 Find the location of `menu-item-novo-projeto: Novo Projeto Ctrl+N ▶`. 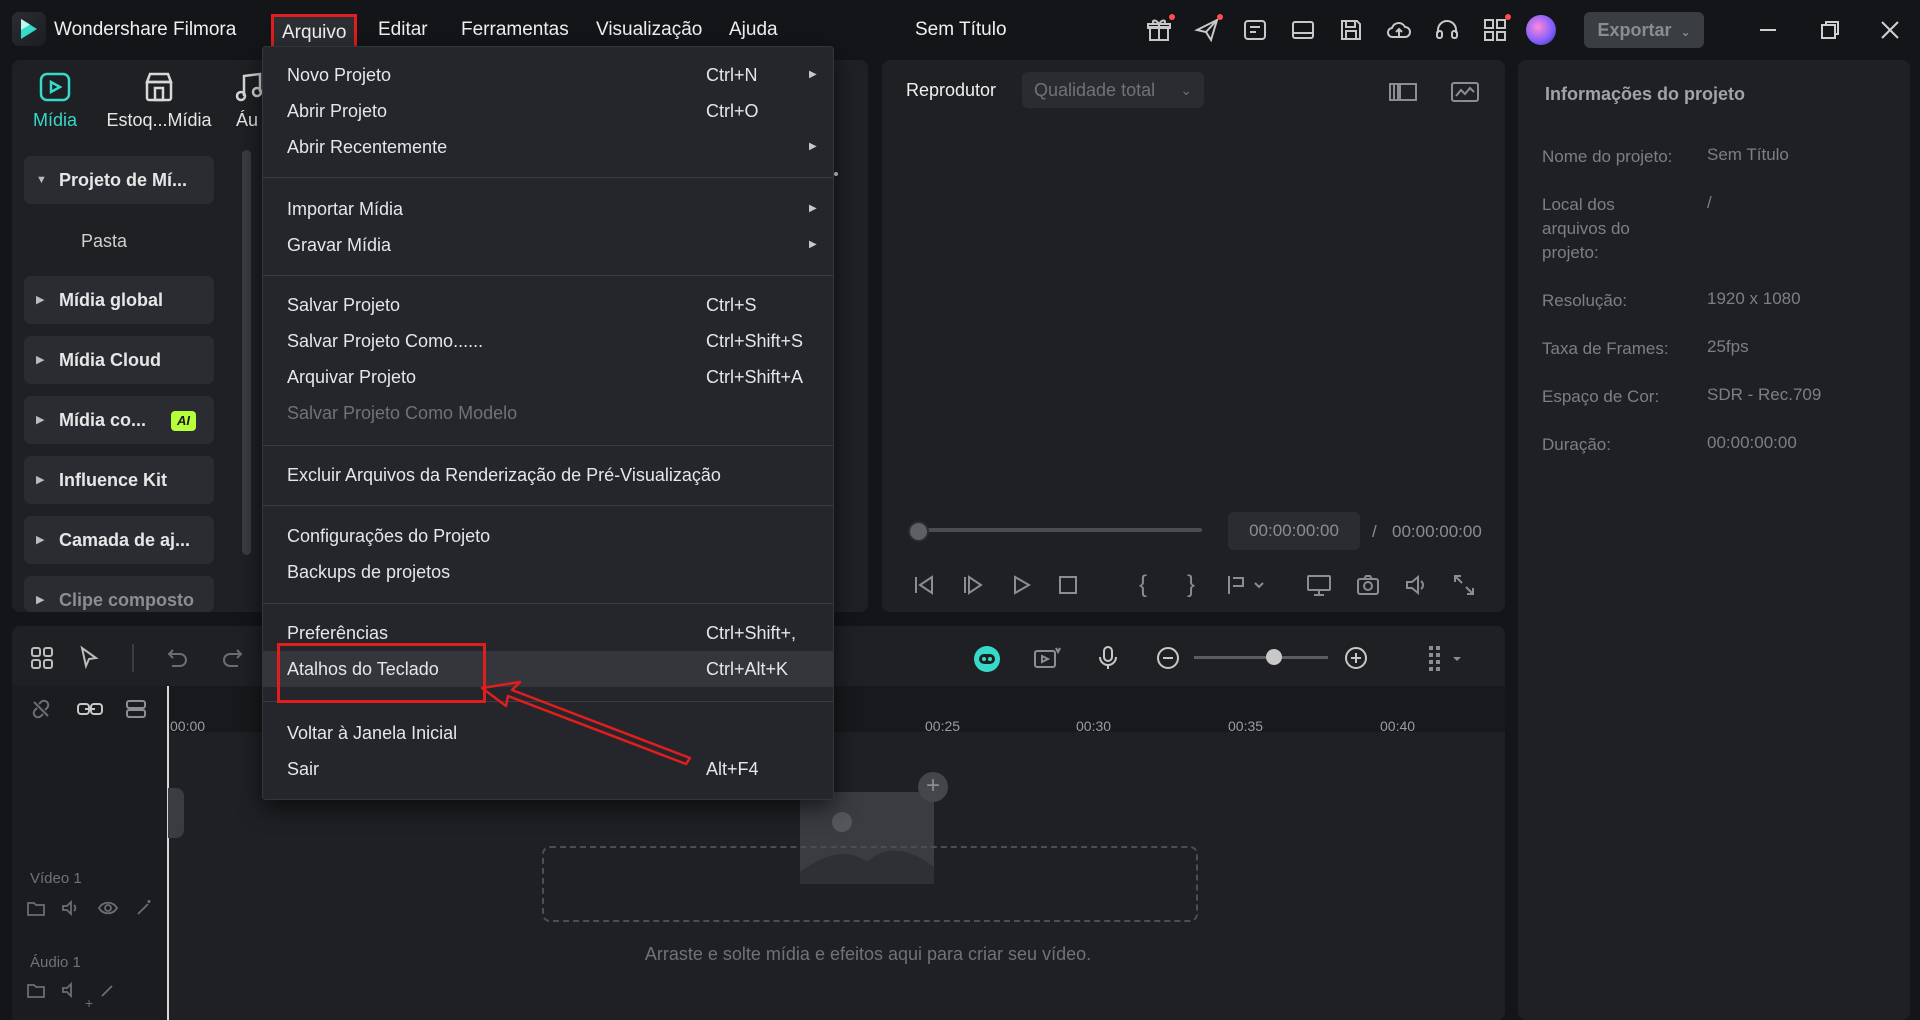

menu-item-novo-projeto: Novo Projeto Ctrl+N ▶ is located at coordinates (548, 75).